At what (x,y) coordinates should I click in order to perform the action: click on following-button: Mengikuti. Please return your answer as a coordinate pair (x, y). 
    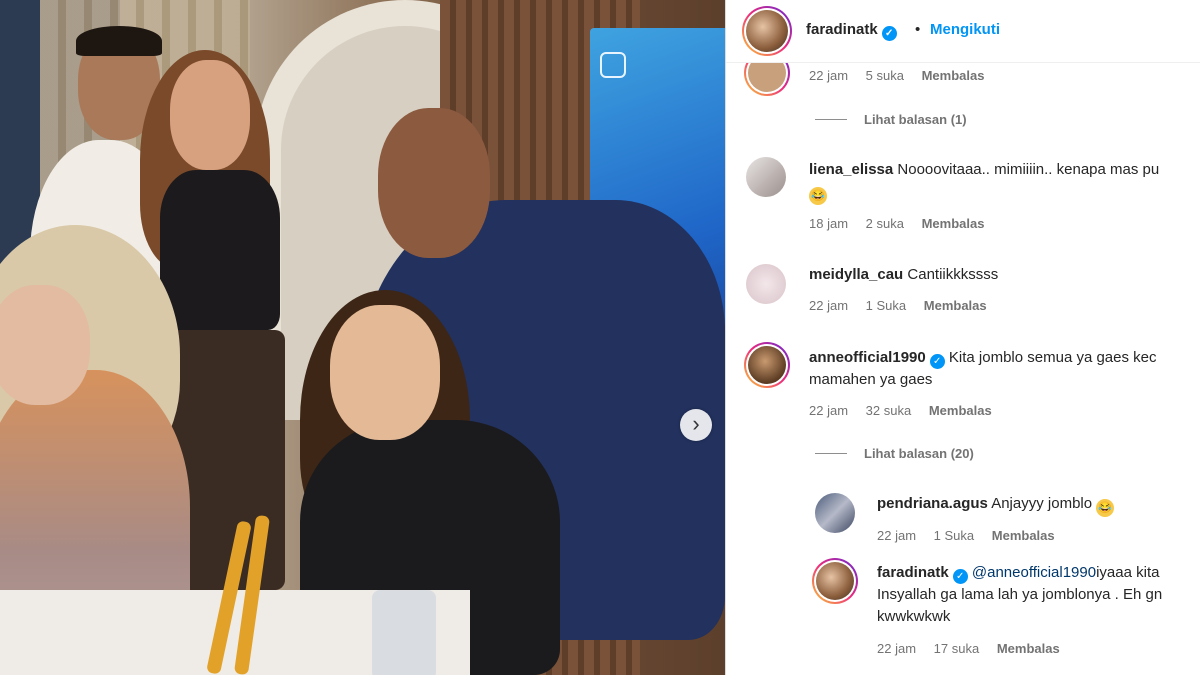
    Looking at the image, I should click on (965, 29).